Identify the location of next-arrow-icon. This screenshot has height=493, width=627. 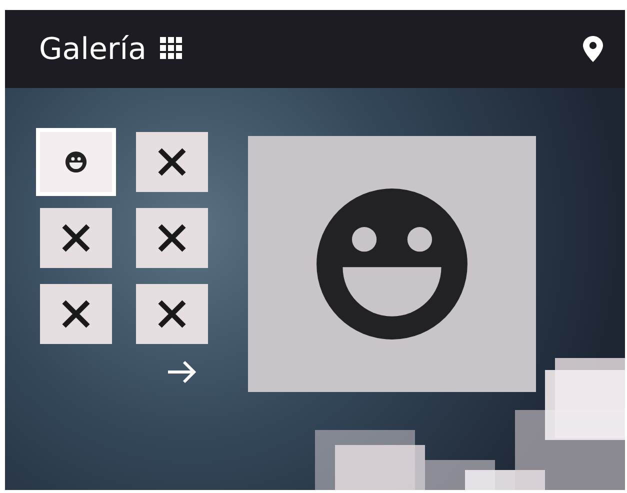
(182, 372).